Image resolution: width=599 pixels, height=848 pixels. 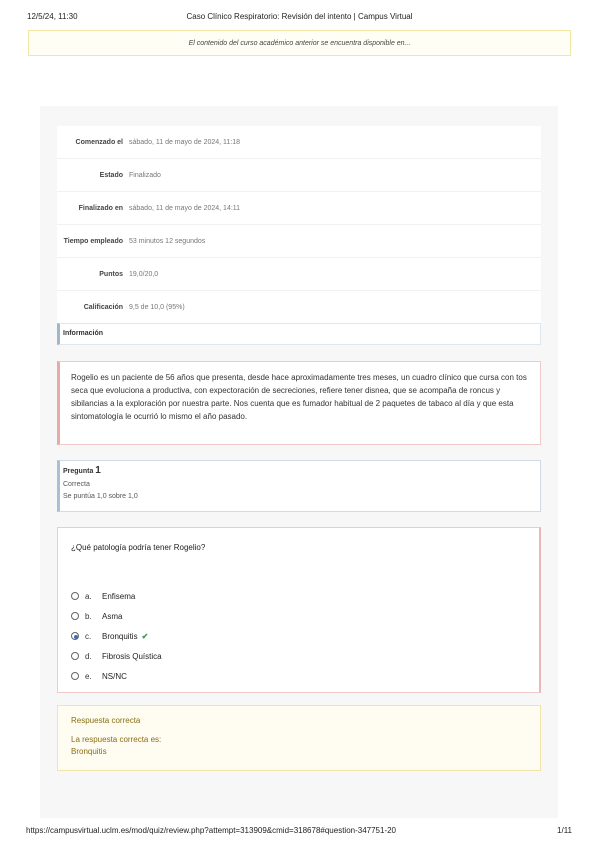 I want to click on option-letter: b., so click(x=88, y=616).